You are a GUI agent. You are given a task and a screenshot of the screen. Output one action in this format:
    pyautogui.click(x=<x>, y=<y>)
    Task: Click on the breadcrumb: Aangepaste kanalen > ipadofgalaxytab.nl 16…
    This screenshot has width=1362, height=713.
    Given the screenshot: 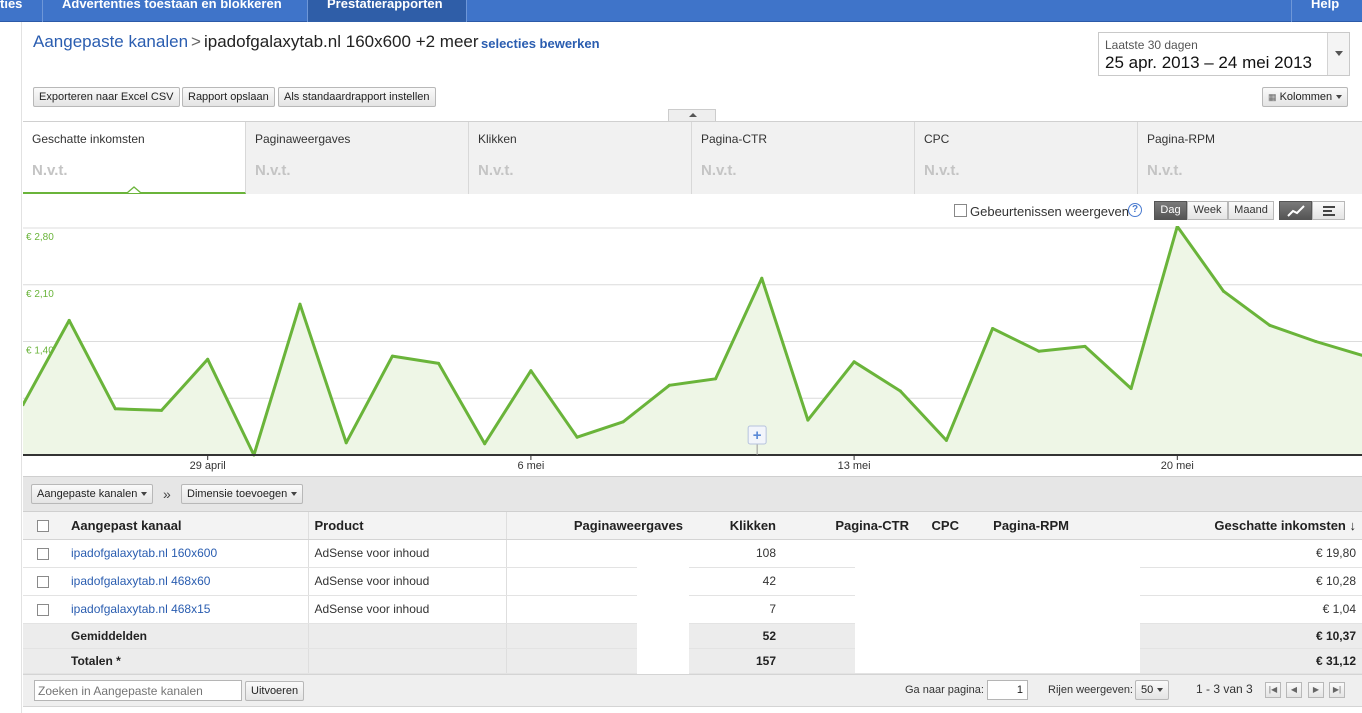 What is the action you would take?
    pyautogui.click(x=256, y=42)
    